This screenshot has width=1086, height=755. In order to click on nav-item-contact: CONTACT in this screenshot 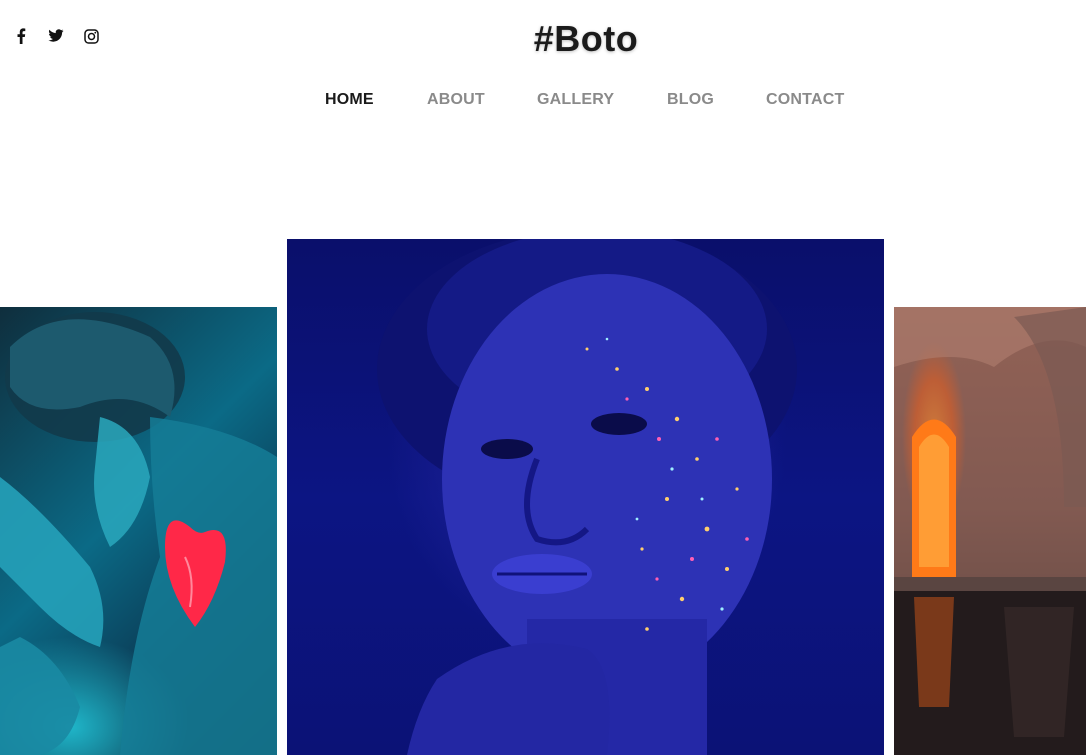, I will do `click(805, 100)`.